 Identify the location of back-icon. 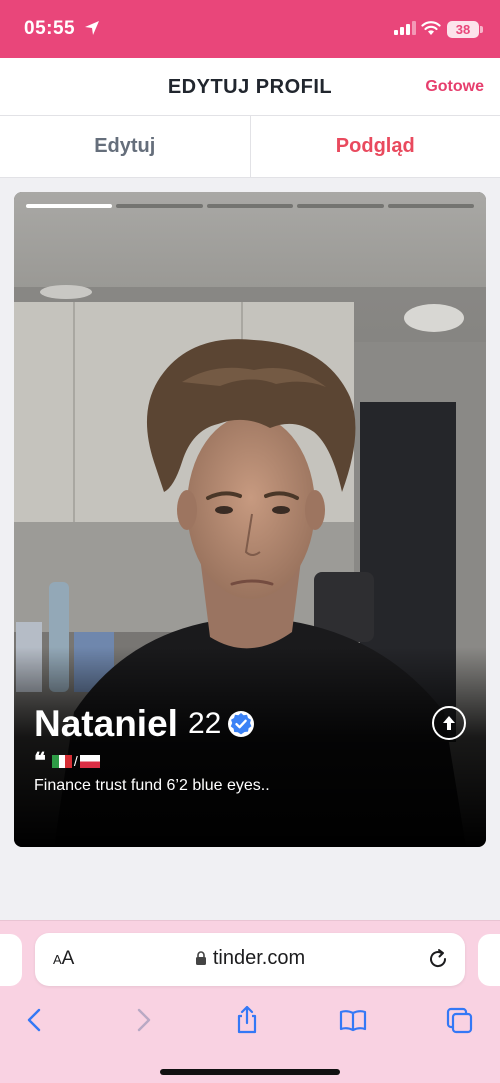
(35, 1020).